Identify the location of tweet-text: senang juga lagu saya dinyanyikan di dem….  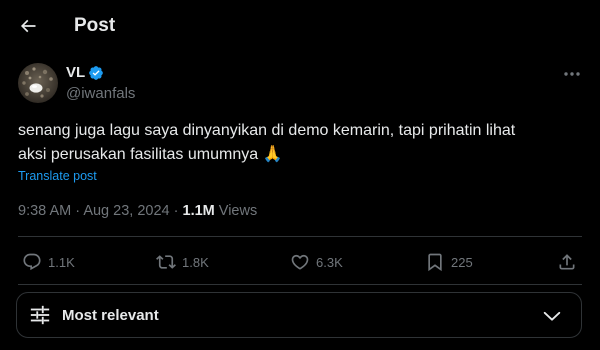
(298, 143).